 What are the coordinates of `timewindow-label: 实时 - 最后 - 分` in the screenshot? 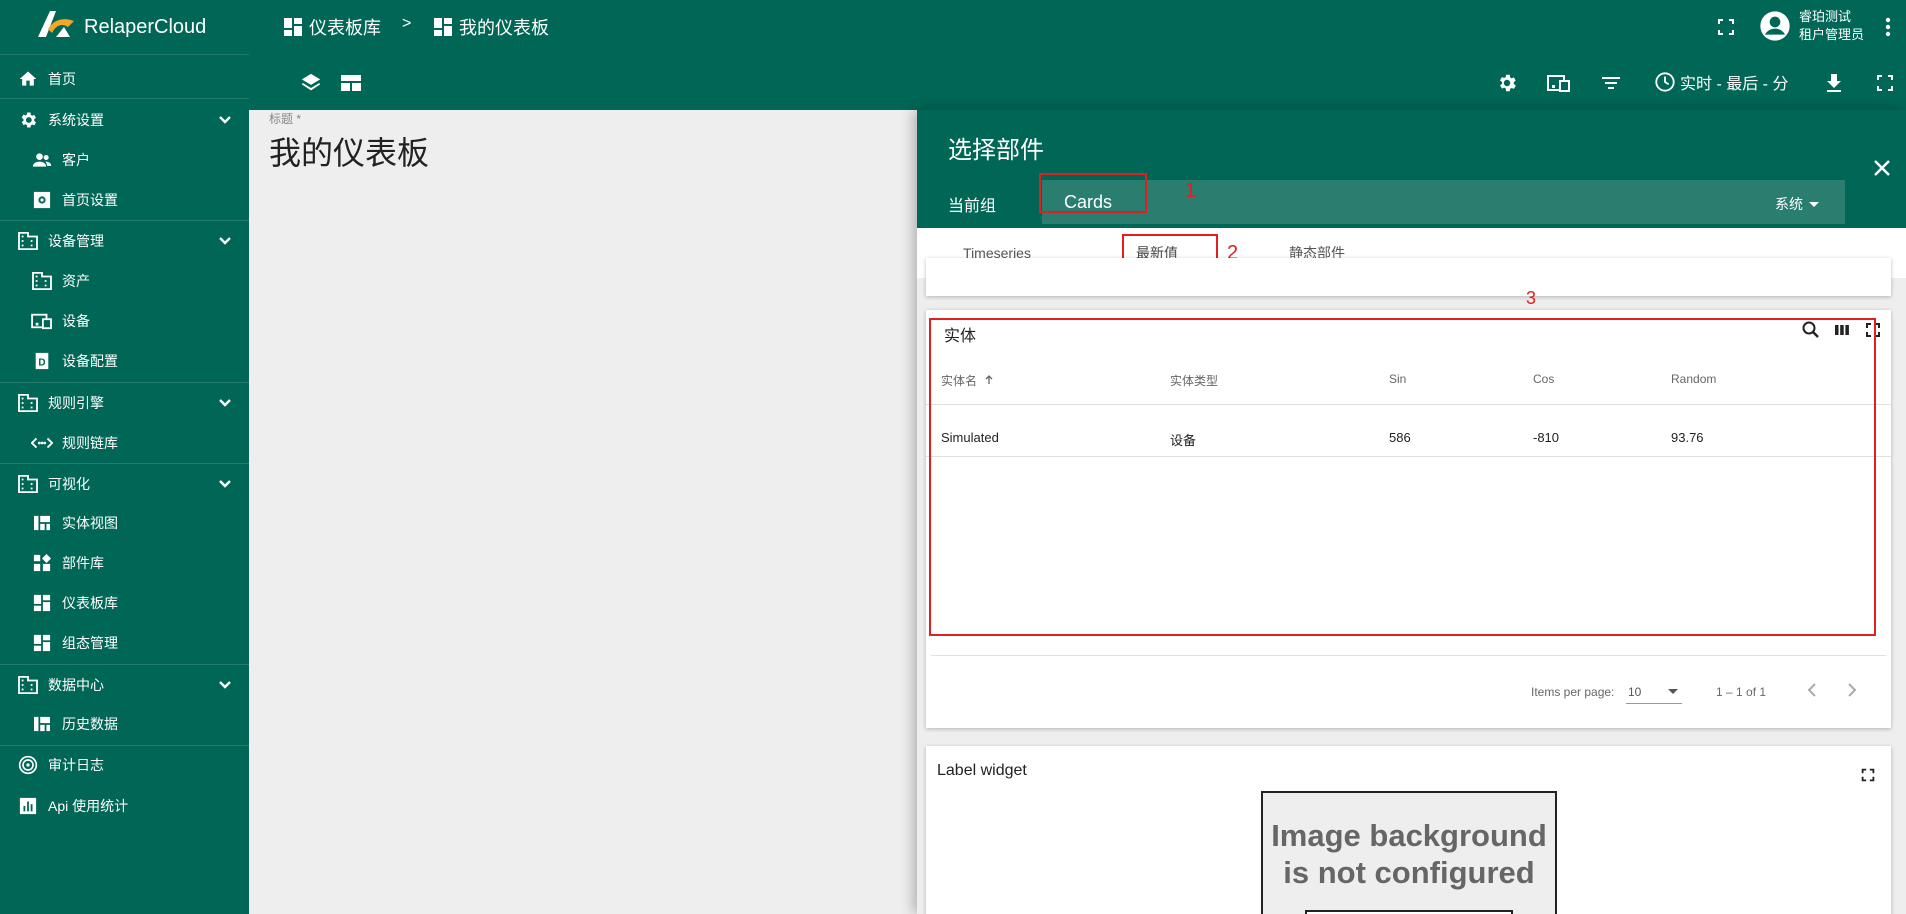 It's located at (1734, 84).